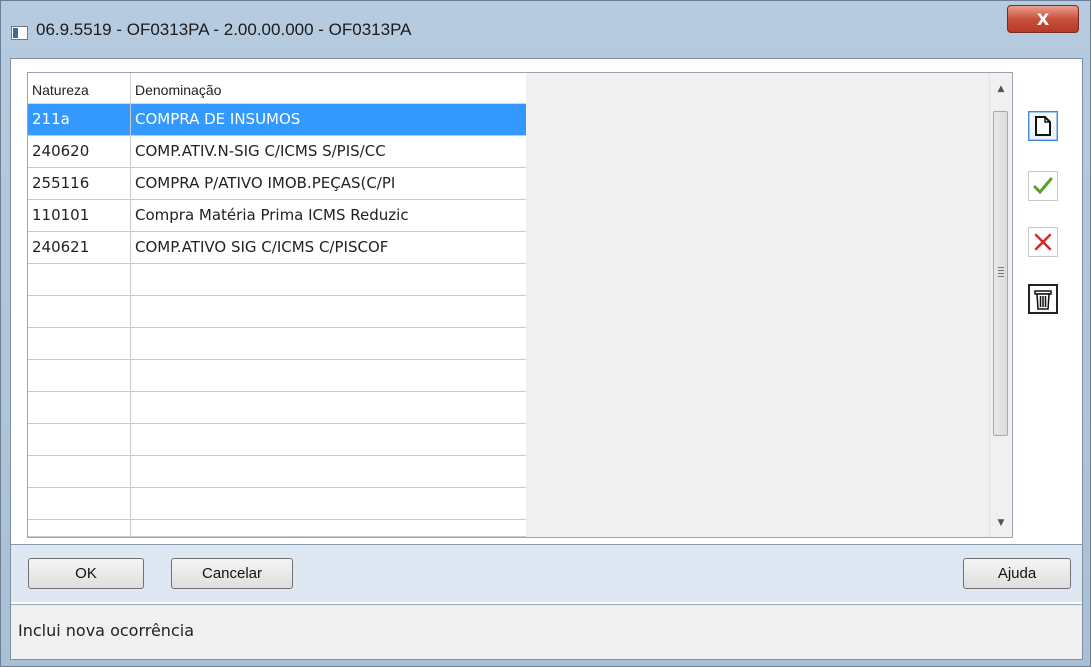 This screenshot has width=1091, height=667. I want to click on red-x-icon, so click(1043, 242).